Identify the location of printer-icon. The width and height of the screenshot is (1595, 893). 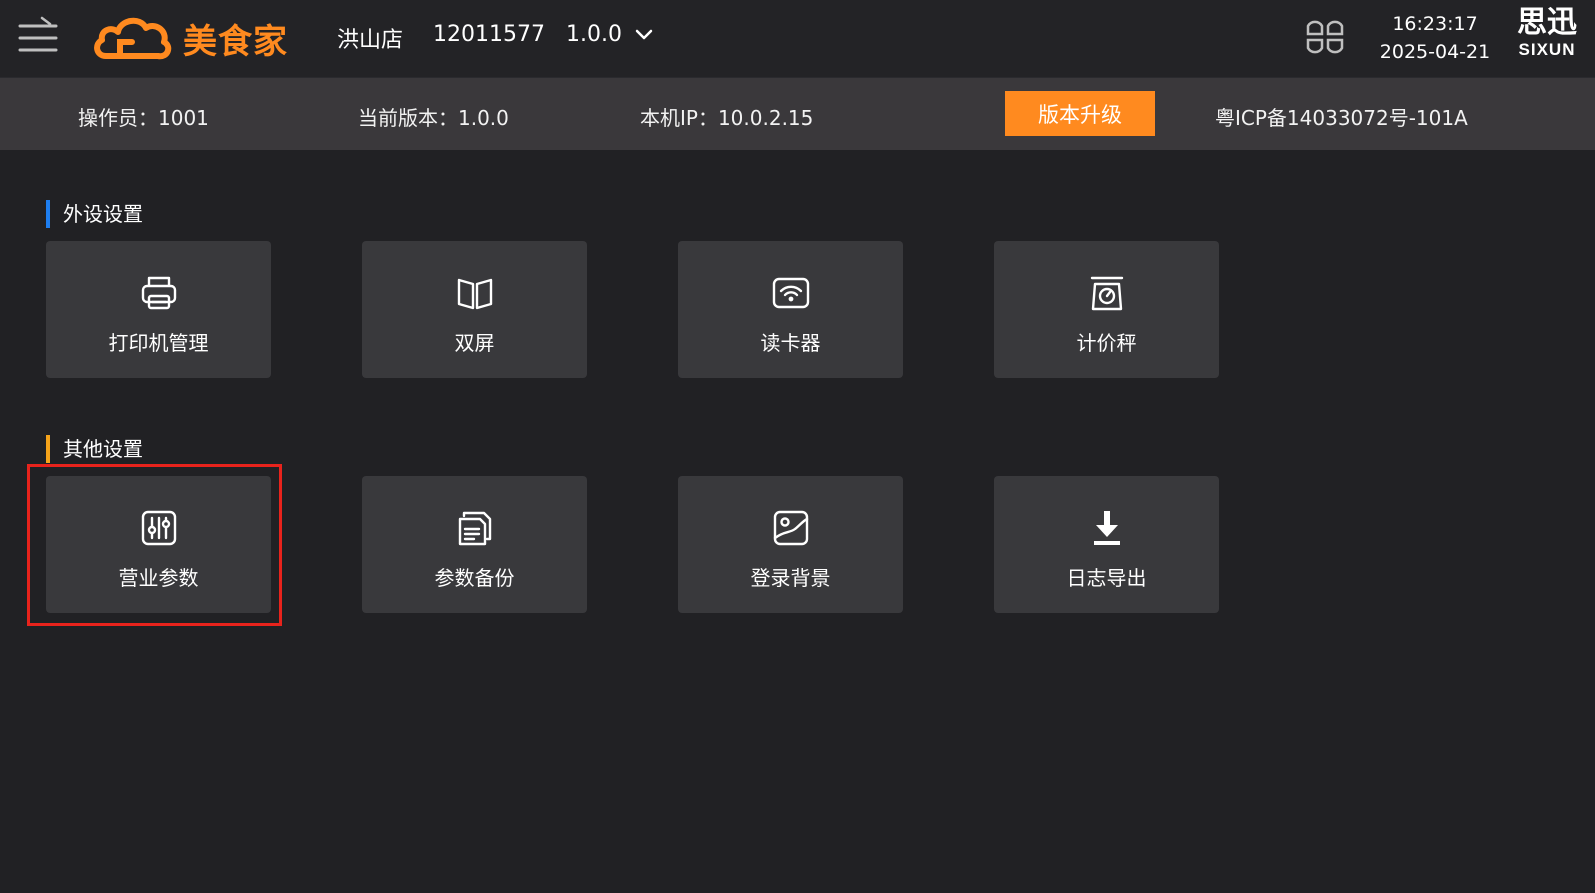
(159, 293).